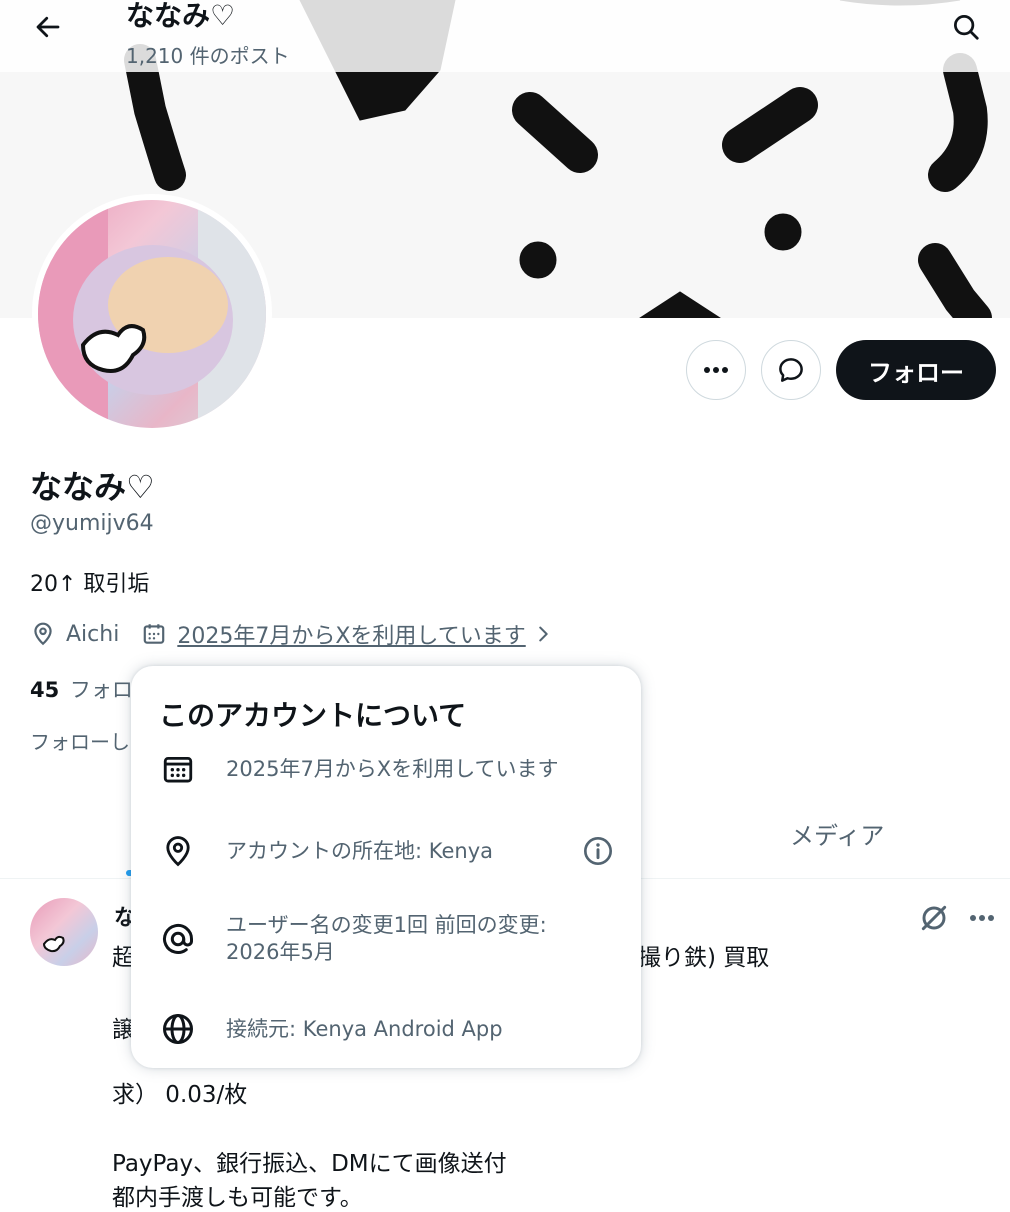 The image size is (1010, 1212). Describe the element at coordinates (837, 833) in the screenshot. I see `tab-media: メディア` at that location.